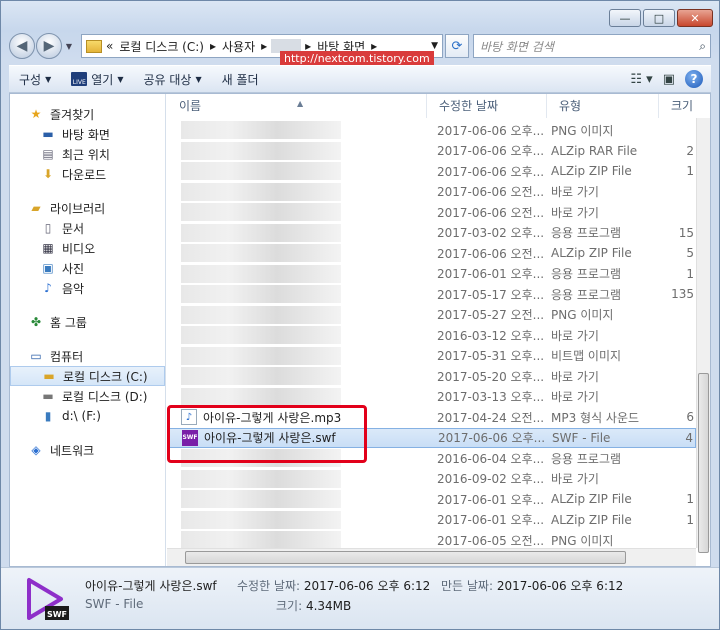 The height and width of the screenshot is (630, 720). I want to click on horizontal-scrollbar, so click(431, 557).